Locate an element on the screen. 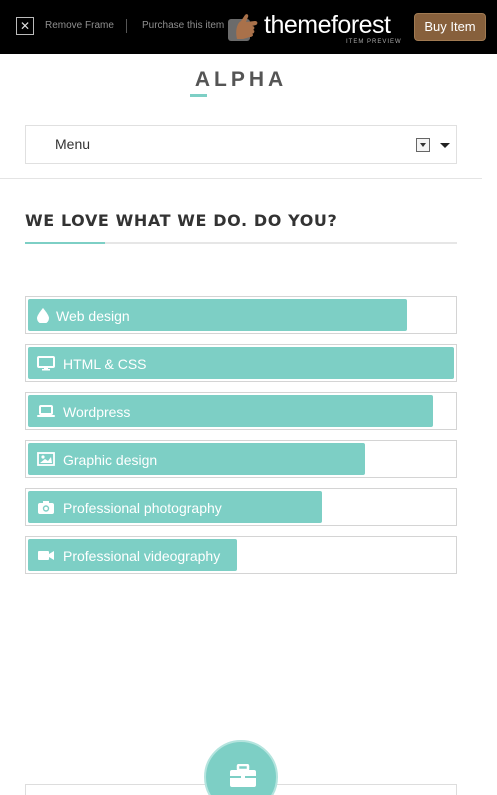 The height and width of the screenshot is (795, 497). skill-progress-fill: Professional photography is located at coordinates (175, 507).